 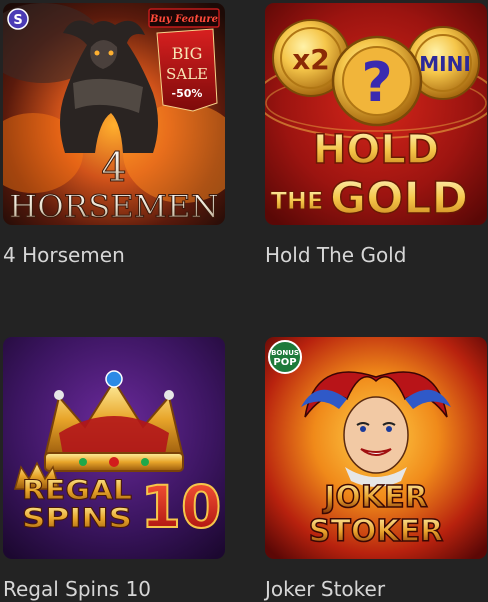 What do you see at coordinates (445, 64) in the screenshot?
I see `coin-mini: MINI` at bounding box center [445, 64].